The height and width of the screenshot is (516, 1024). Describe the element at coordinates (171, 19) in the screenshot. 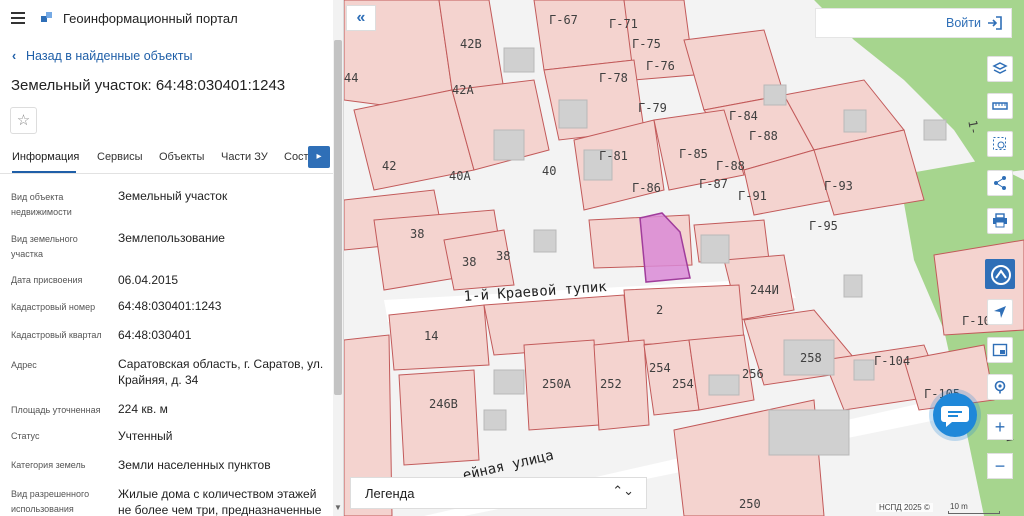

I see `panel-header: Геоинформационный портал` at that location.